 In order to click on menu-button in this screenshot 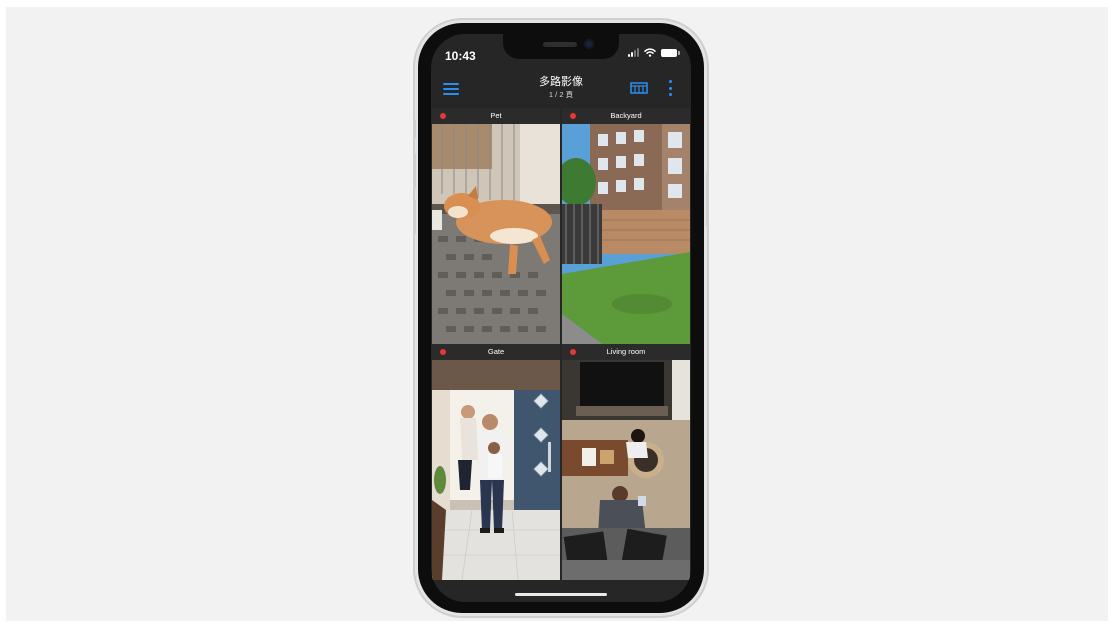, I will do `click(451, 89)`.